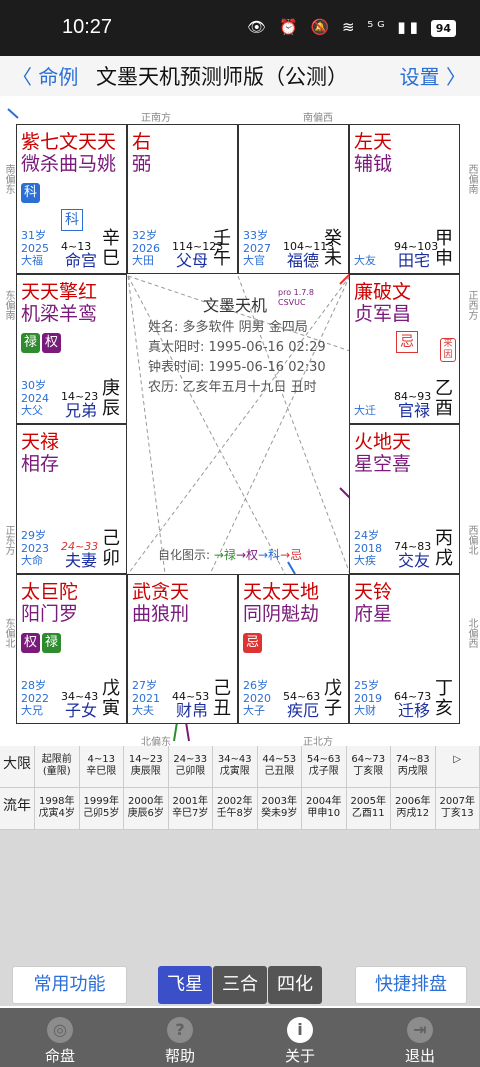  I want to click on palace-name: 父母, so click(192, 260).